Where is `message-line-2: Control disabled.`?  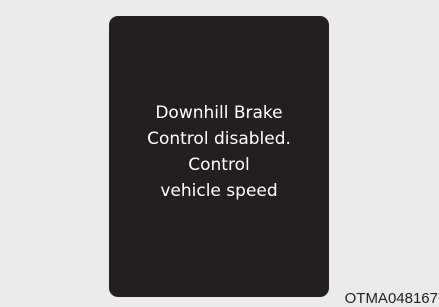
message-line-2: Control disabled. is located at coordinates (219, 138).